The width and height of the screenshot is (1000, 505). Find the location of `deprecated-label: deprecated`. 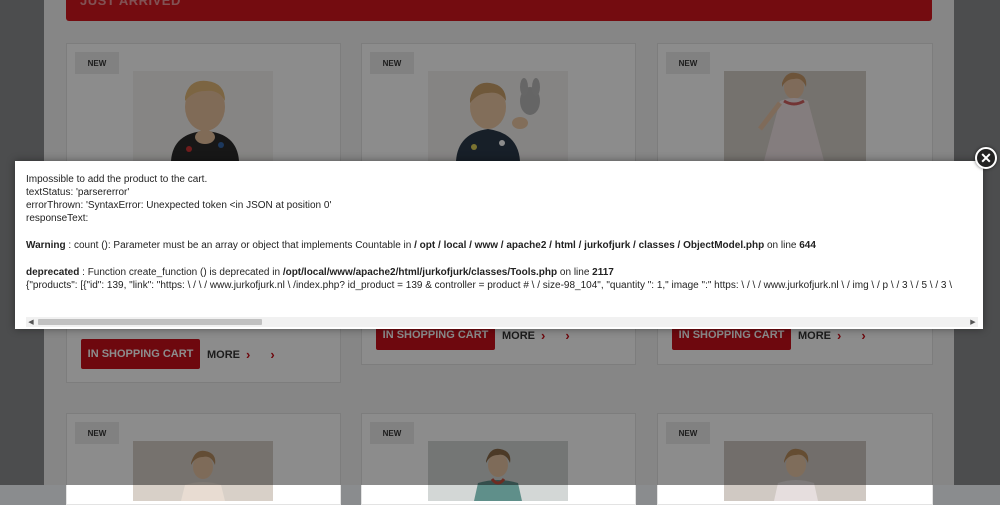

deprecated-label: deprecated is located at coordinates (53, 272).